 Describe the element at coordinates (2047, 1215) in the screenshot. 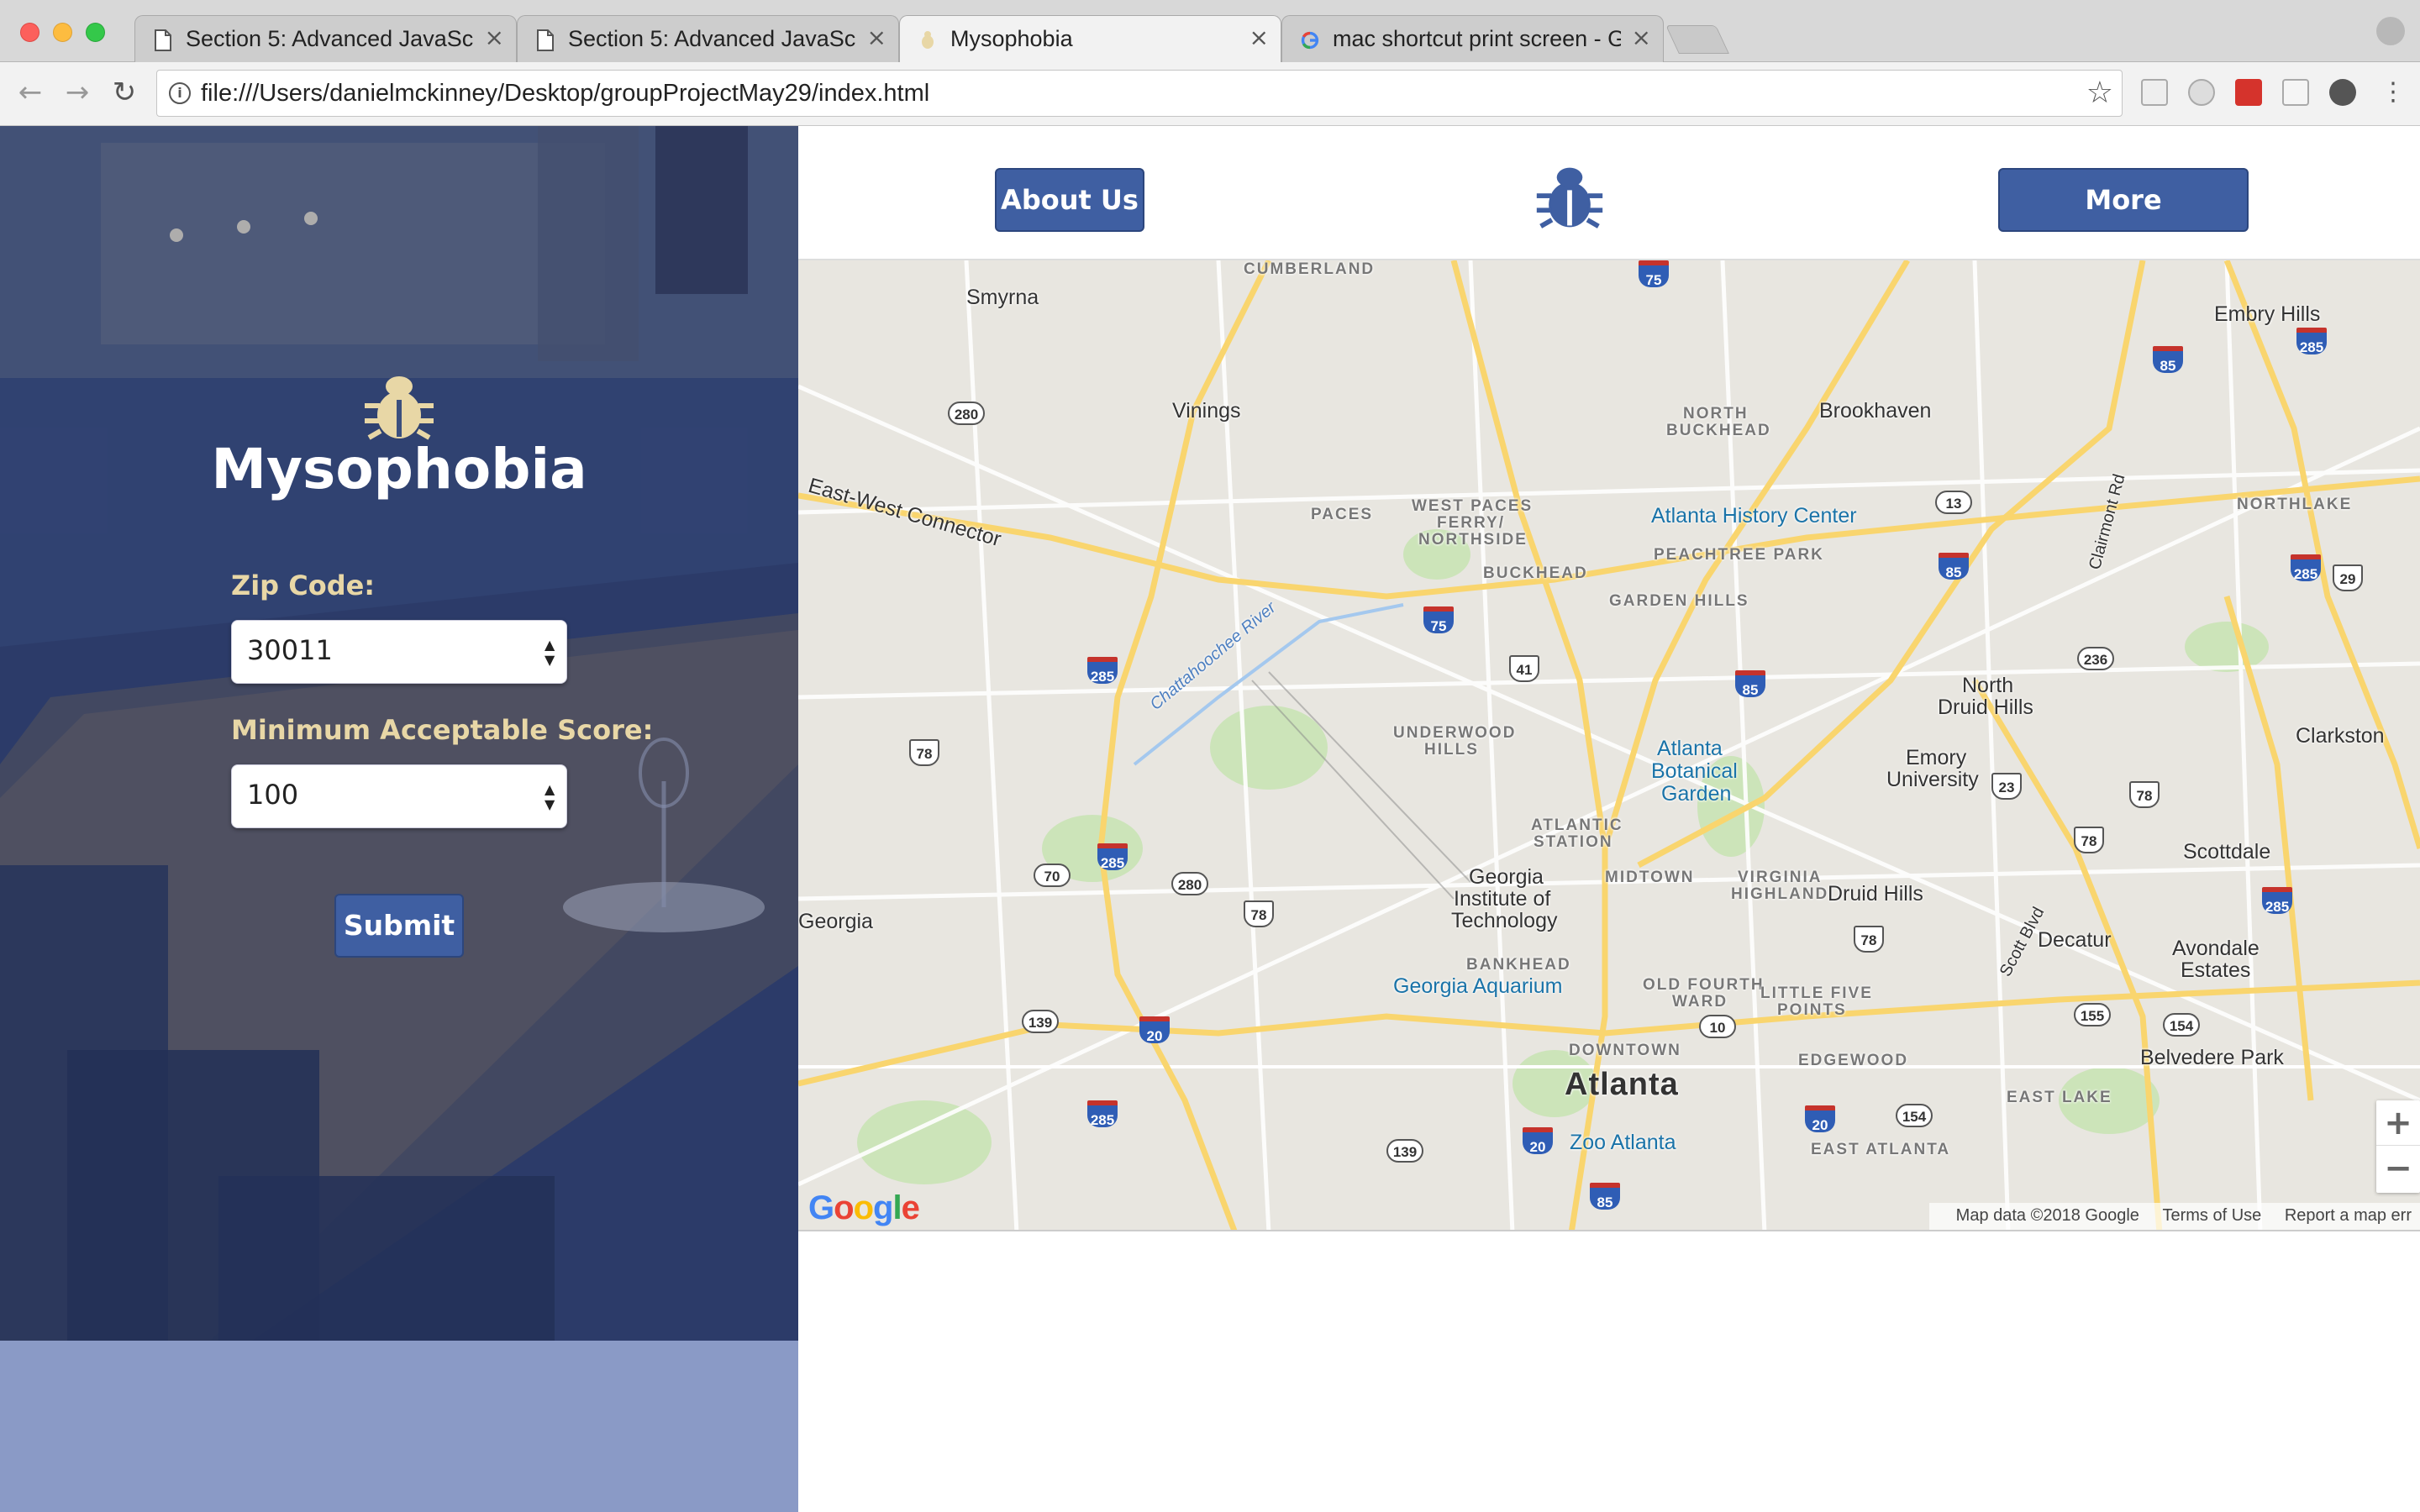

I see `map-data-text: Map data ©2018 Google` at that location.